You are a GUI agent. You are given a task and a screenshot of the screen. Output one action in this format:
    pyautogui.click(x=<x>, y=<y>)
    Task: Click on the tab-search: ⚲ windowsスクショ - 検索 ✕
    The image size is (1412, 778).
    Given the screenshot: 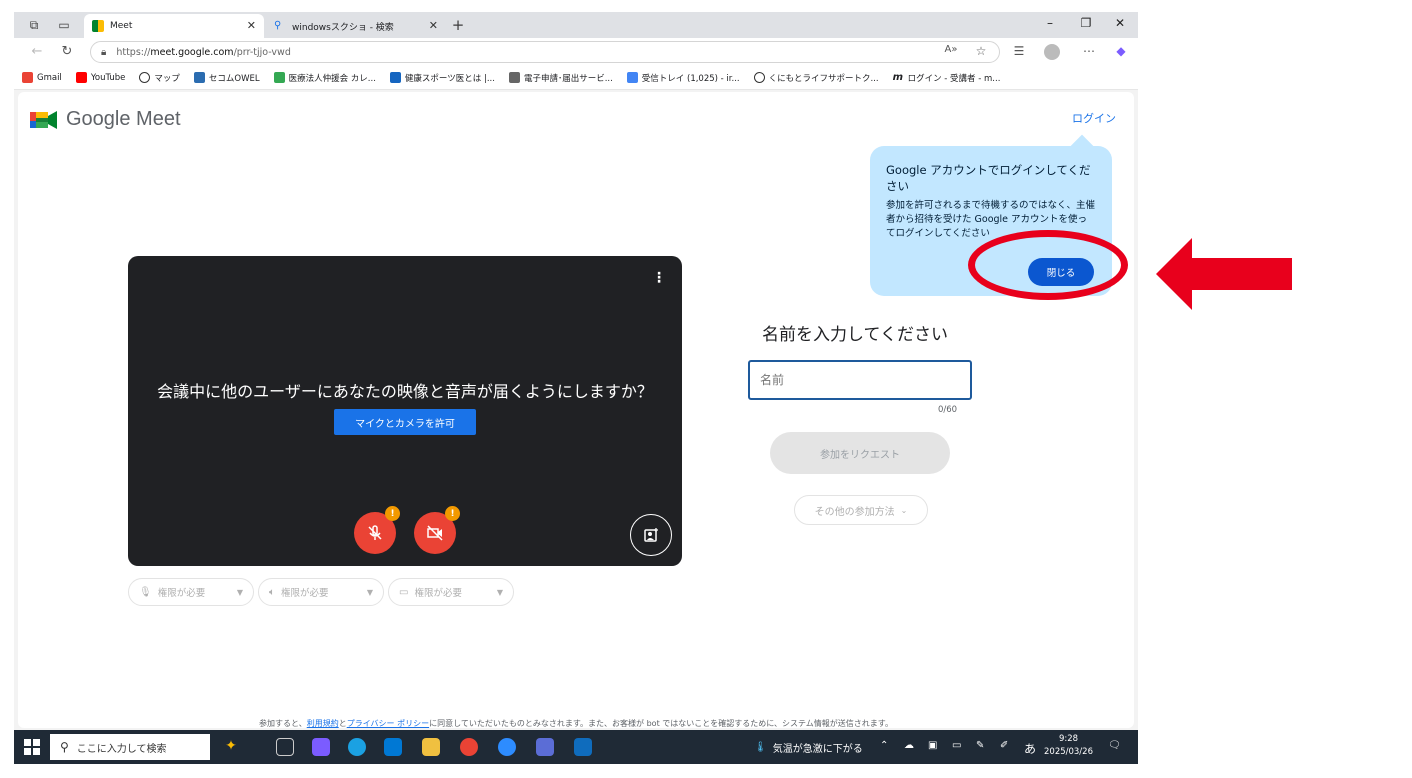 What is the action you would take?
    pyautogui.click(x=356, y=26)
    